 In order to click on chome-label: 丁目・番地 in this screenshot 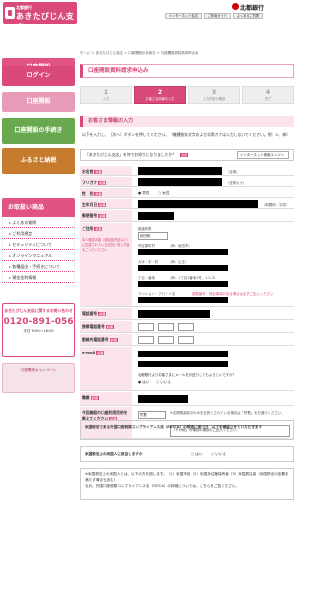, I will do `click(146, 278)`.